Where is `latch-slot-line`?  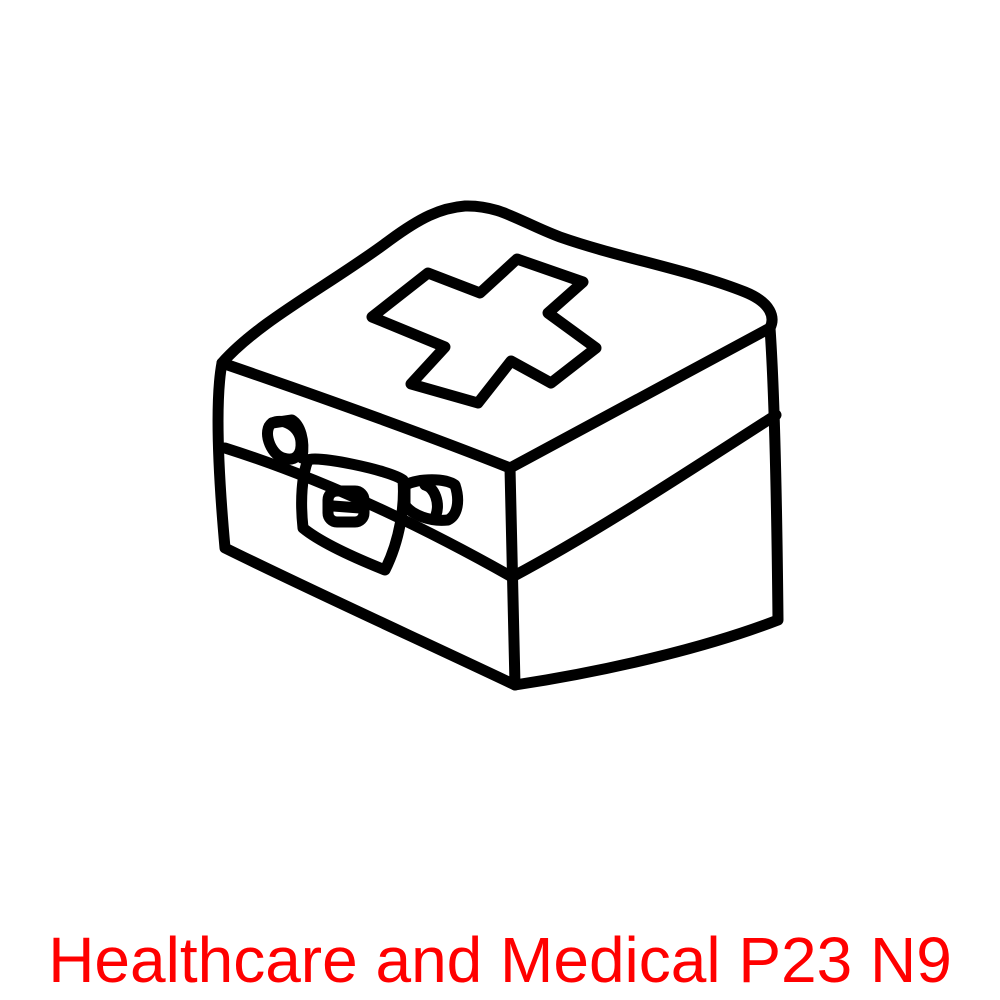 latch-slot-line is located at coordinates (346, 507).